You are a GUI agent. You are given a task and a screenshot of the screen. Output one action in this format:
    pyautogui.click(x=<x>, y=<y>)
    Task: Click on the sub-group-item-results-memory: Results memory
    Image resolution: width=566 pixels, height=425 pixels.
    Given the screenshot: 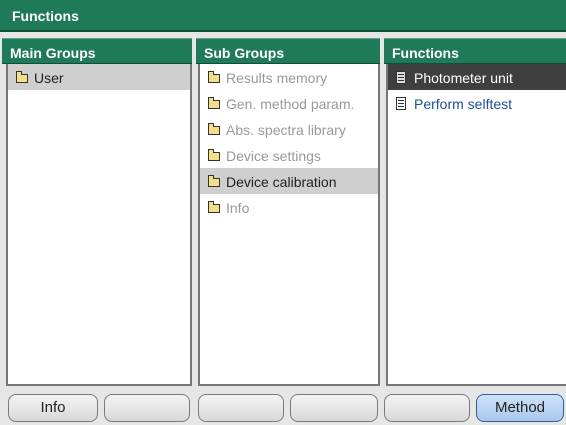 What is the action you would take?
    pyautogui.click(x=289, y=77)
    